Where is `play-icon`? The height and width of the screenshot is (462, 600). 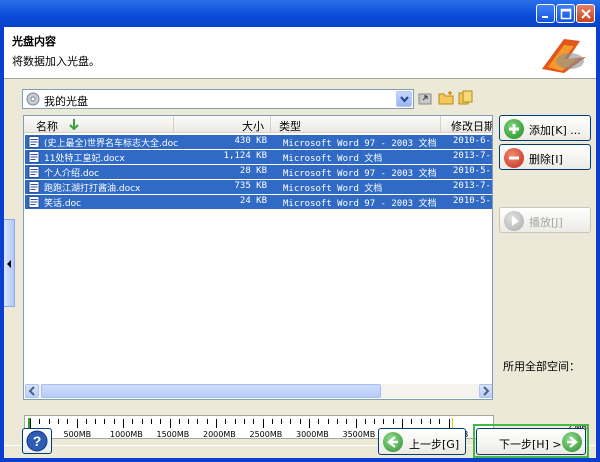
play-icon is located at coordinates (514, 221).